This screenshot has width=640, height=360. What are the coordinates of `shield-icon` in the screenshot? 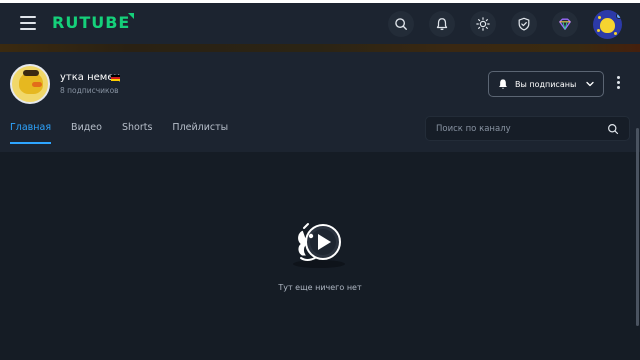 It's located at (524, 24).